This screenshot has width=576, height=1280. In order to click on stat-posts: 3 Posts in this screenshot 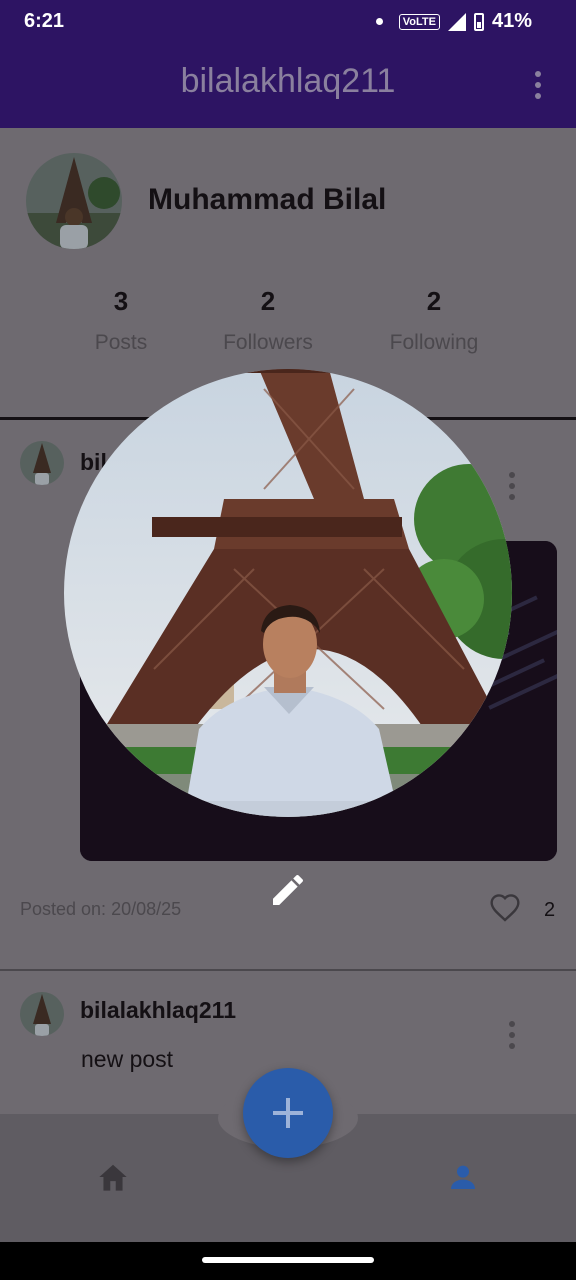, I will do `click(121, 320)`.